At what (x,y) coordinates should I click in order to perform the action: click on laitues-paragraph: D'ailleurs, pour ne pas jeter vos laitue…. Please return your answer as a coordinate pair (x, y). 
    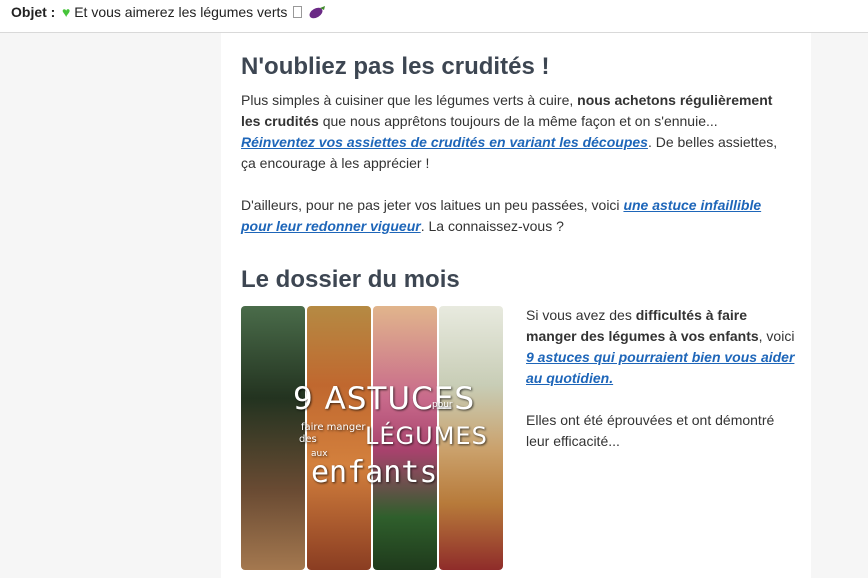
    Looking at the image, I should click on (501, 215).